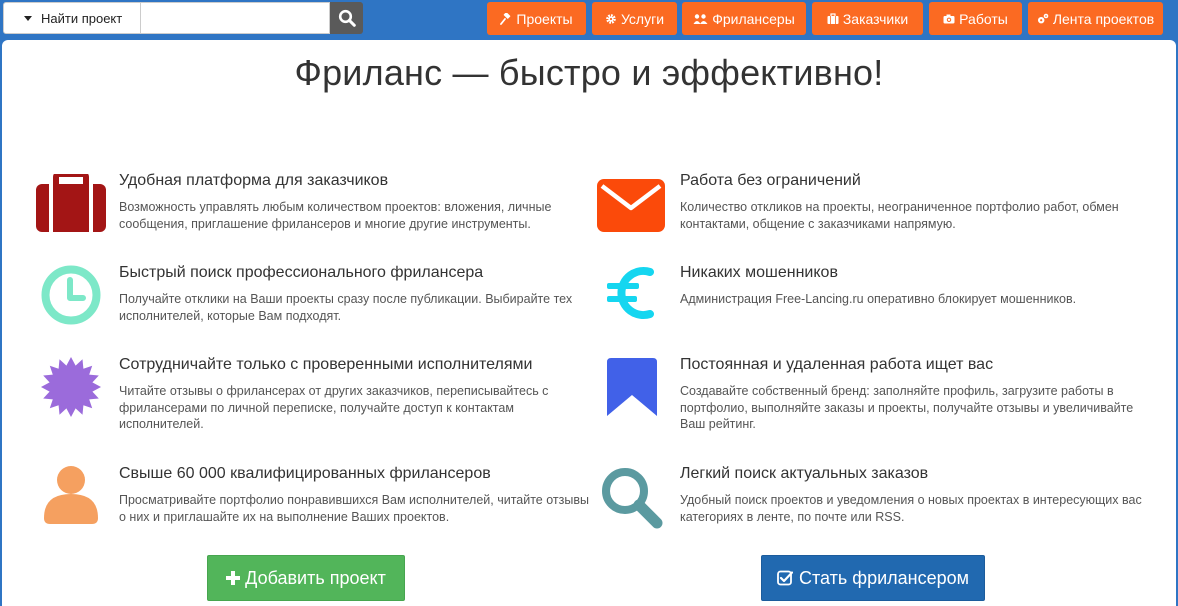 Image resolution: width=1178 pixels, height=606 pixels. I want to click on nav-works: Работы, so click(975, 18).